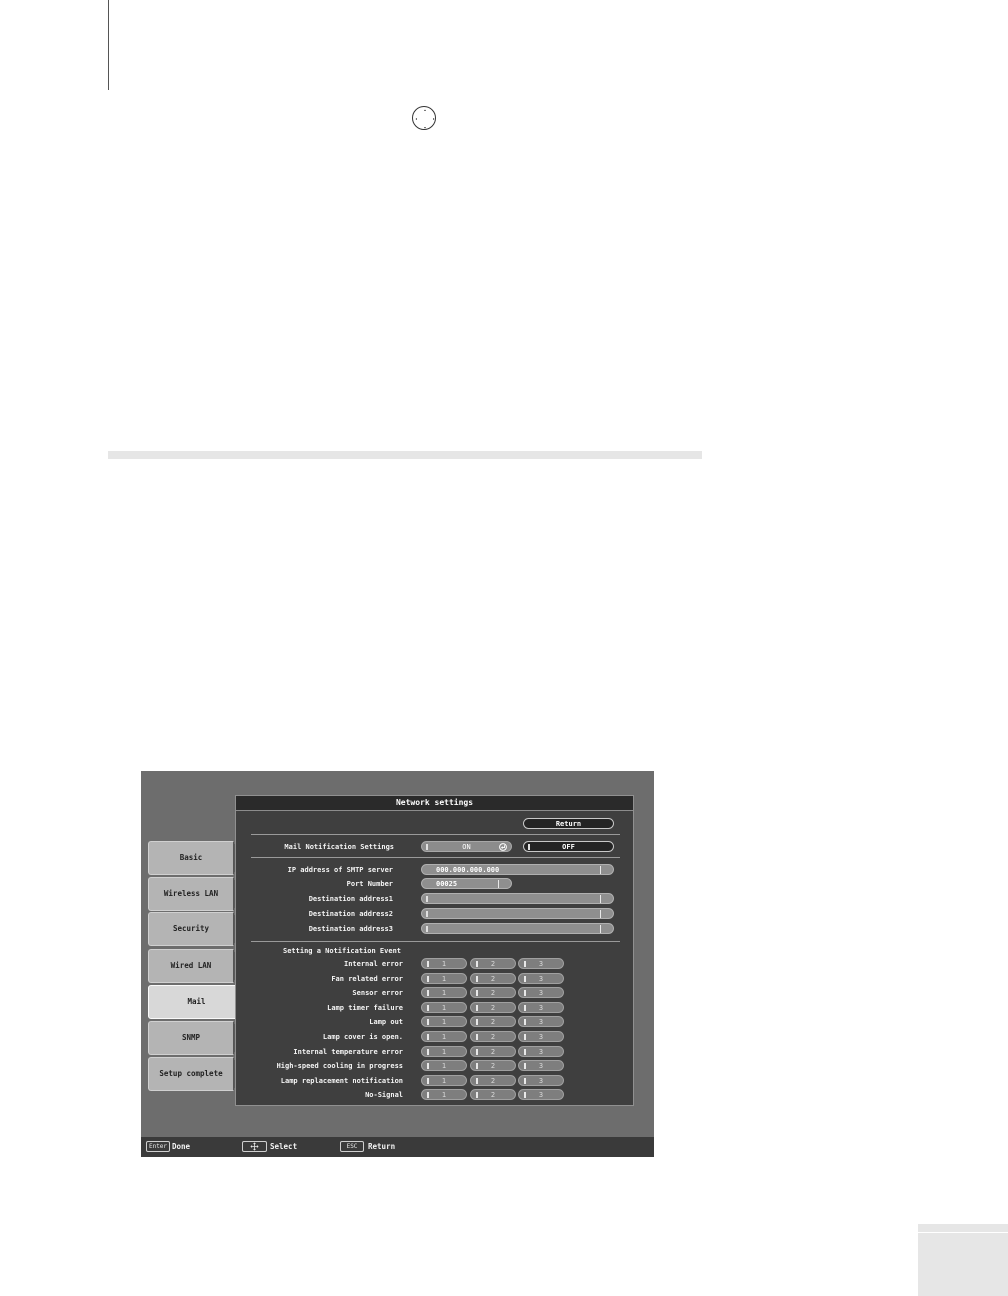 The width and height of the screenshot is (1008, 1296). I want to click on key-help-bar: Enter Done Select ESC Return, so click(397, 1147).